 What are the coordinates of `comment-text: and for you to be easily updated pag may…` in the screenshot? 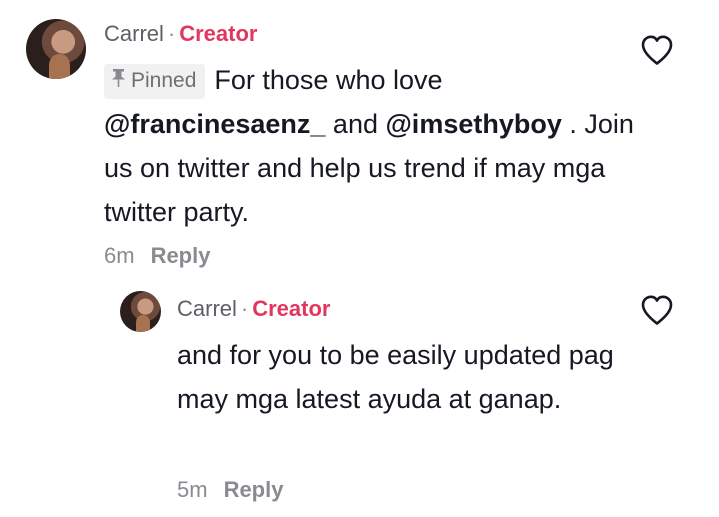 It's located at (395, 377).